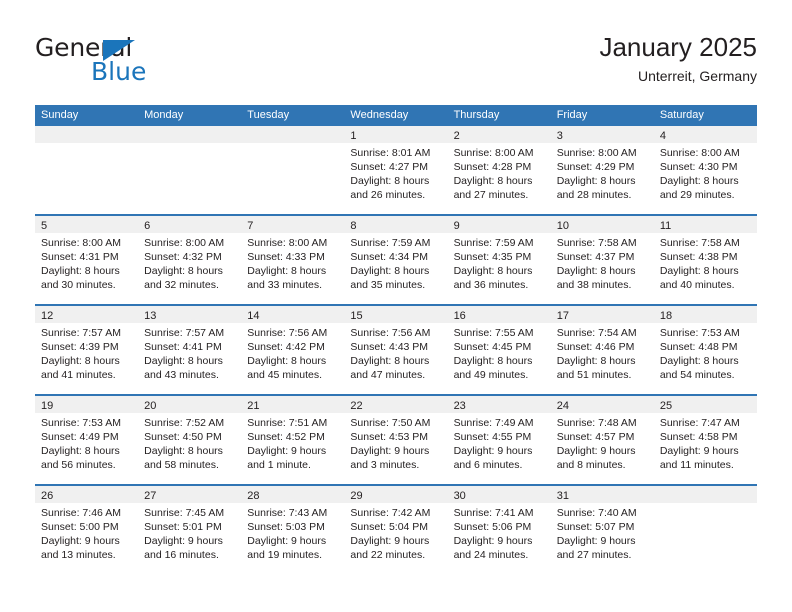  Describe the element at coordinates (678, 47) in the screenshot. I see `page-title: January 2025` at that location.